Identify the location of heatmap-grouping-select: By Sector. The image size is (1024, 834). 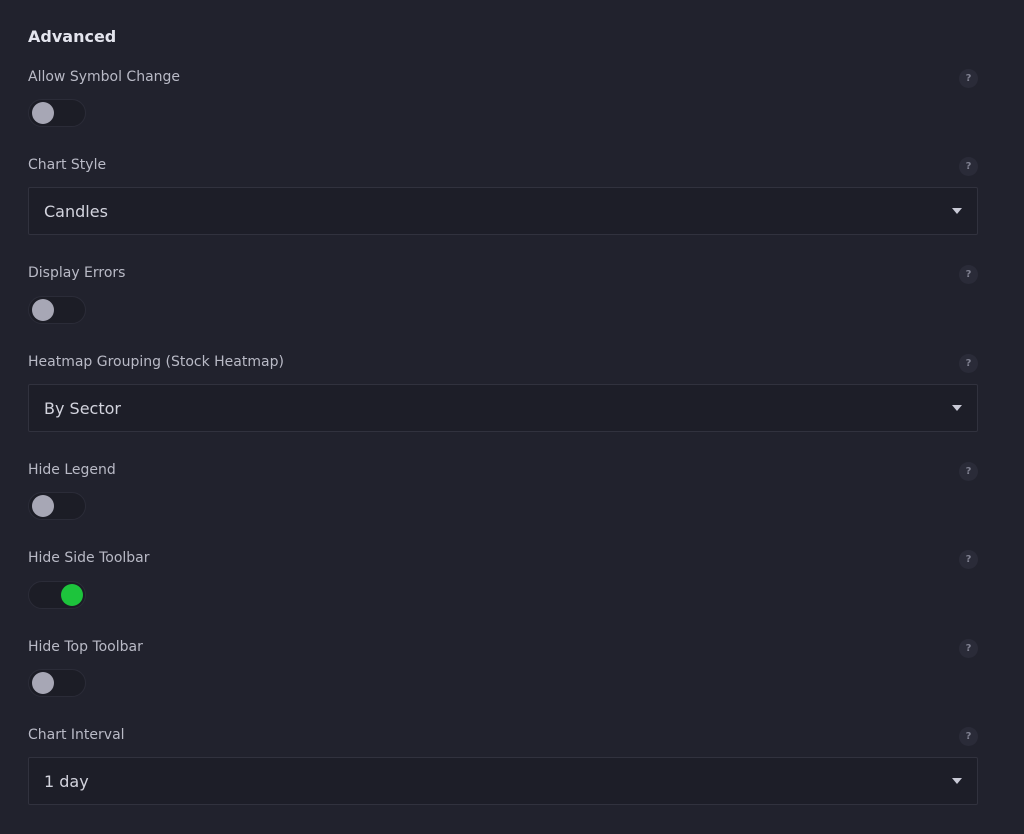
(503, 408).